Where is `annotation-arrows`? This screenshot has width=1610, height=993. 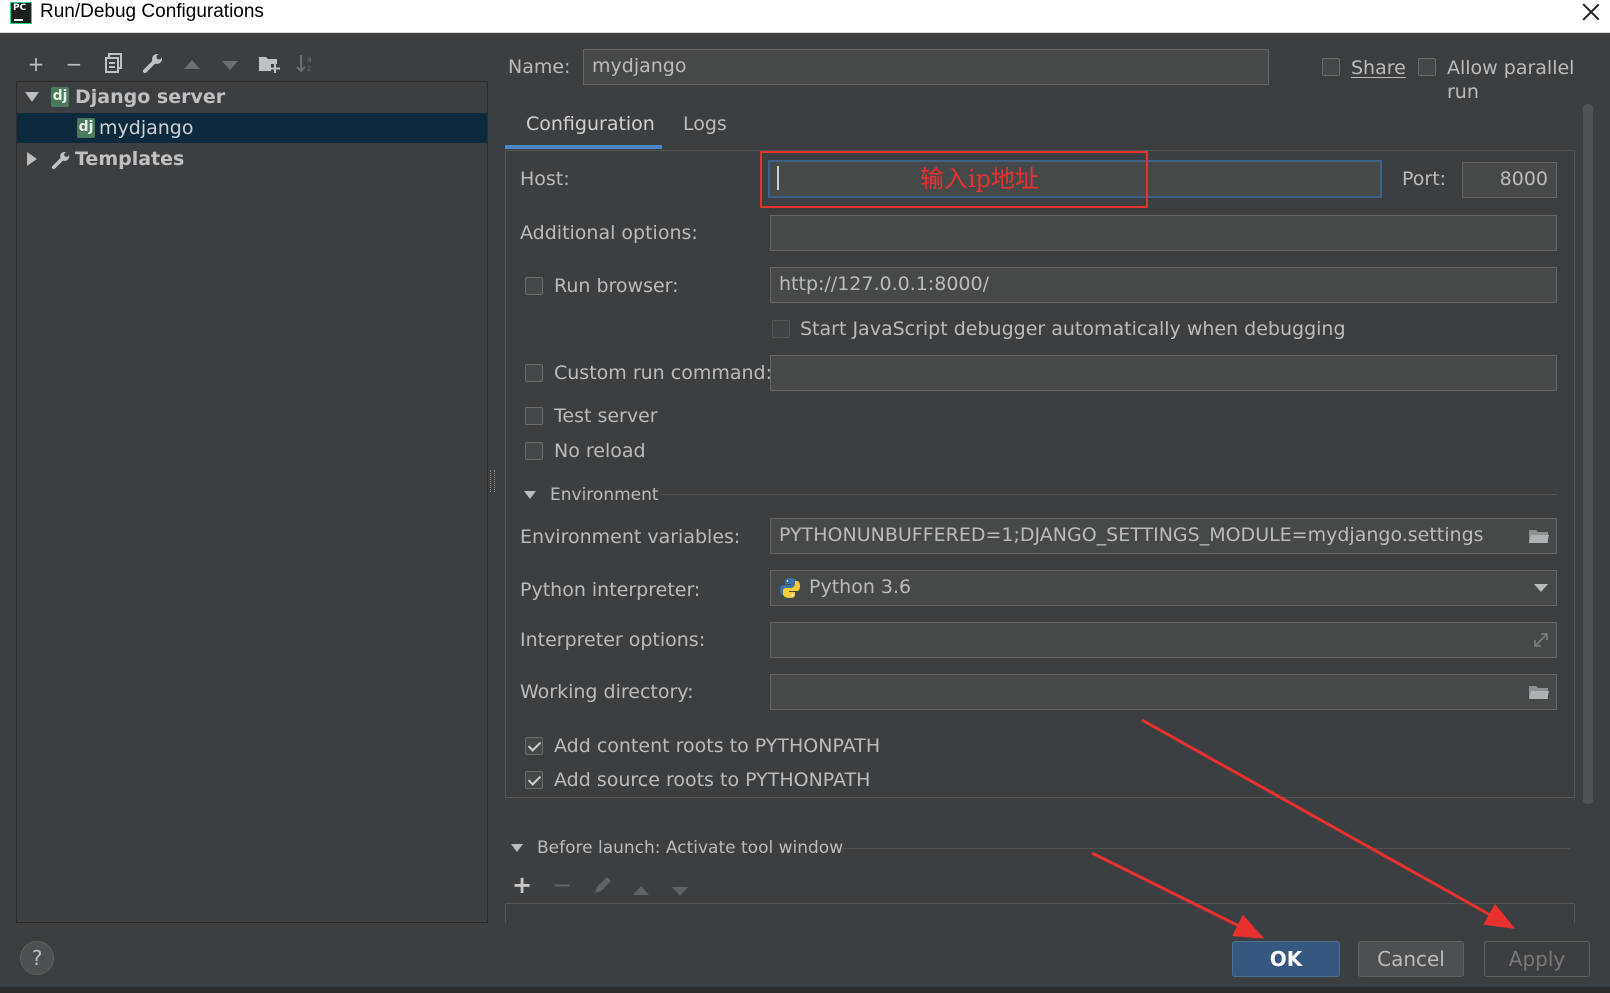 annotation-arrows is located at coordinates (1303, 828).